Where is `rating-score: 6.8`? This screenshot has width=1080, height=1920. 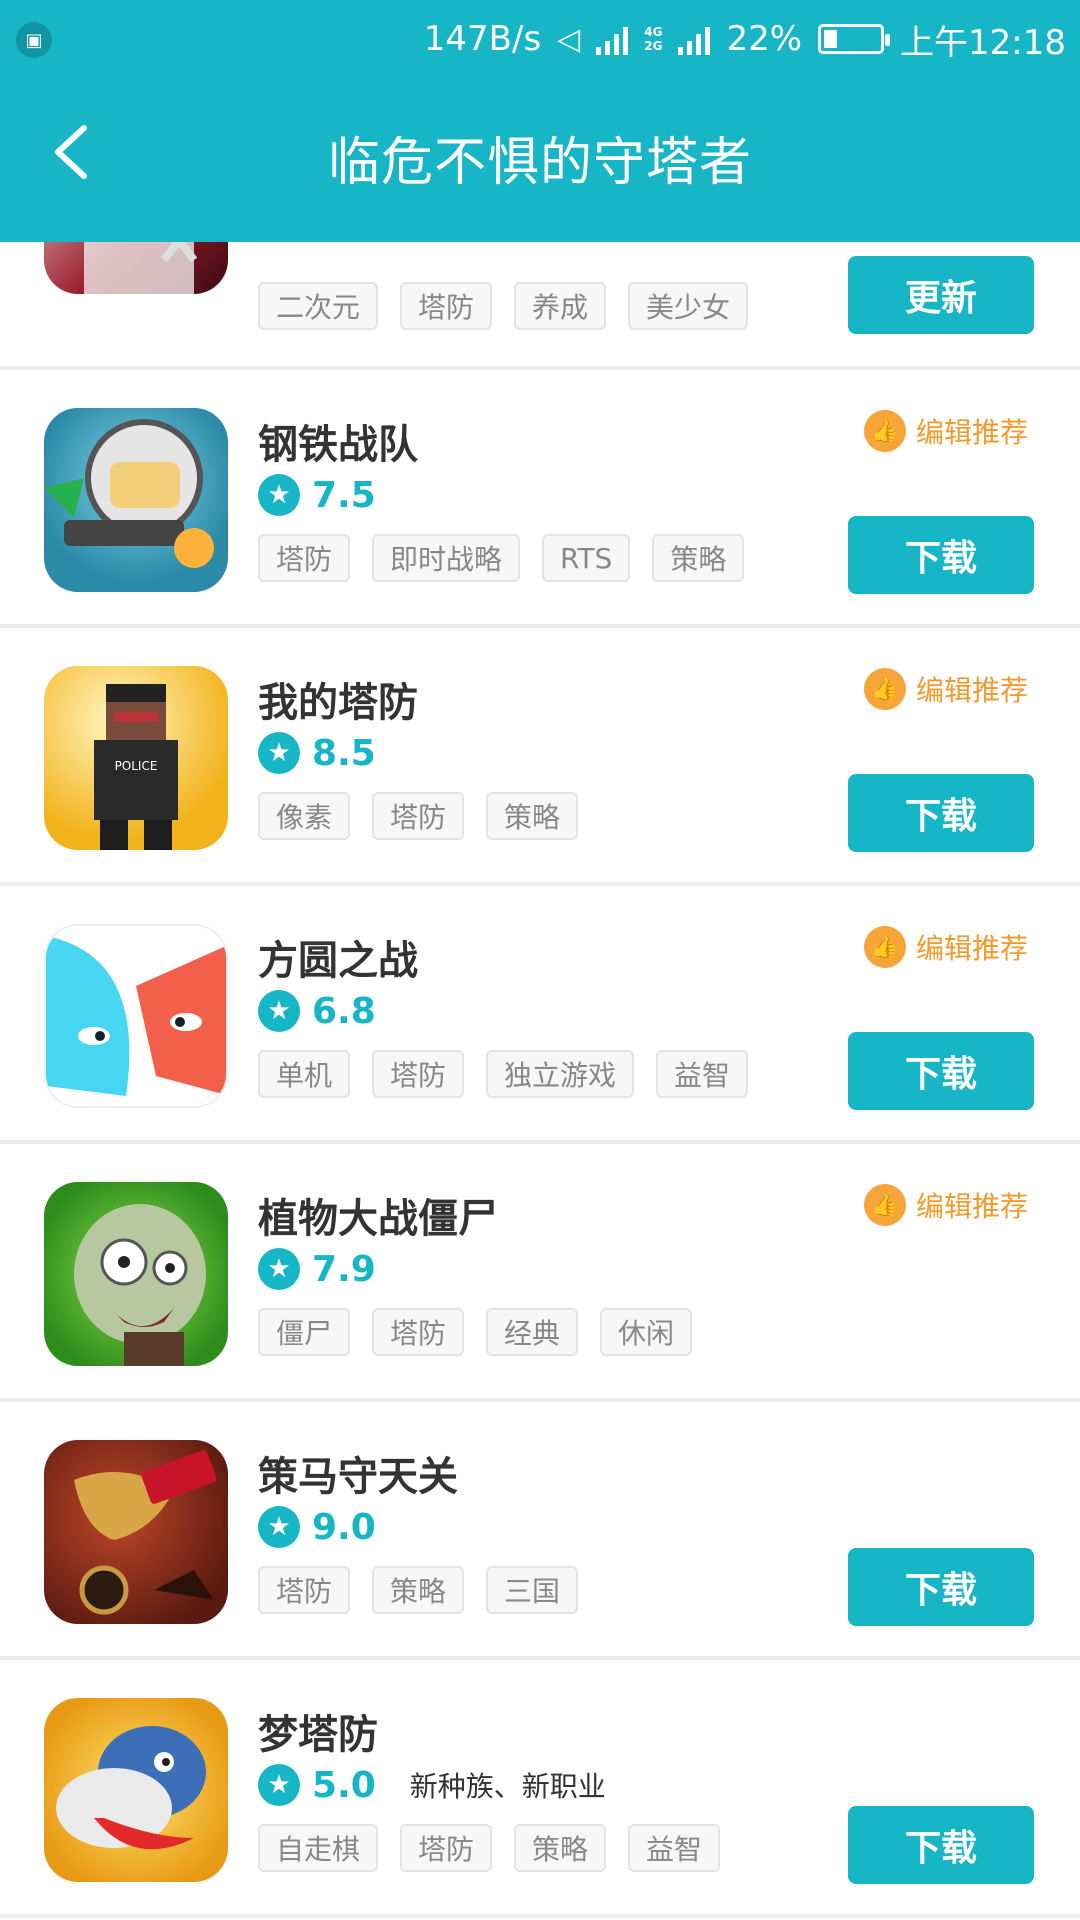
rating-score: 6.8 is located at coordinates (344, 1011).